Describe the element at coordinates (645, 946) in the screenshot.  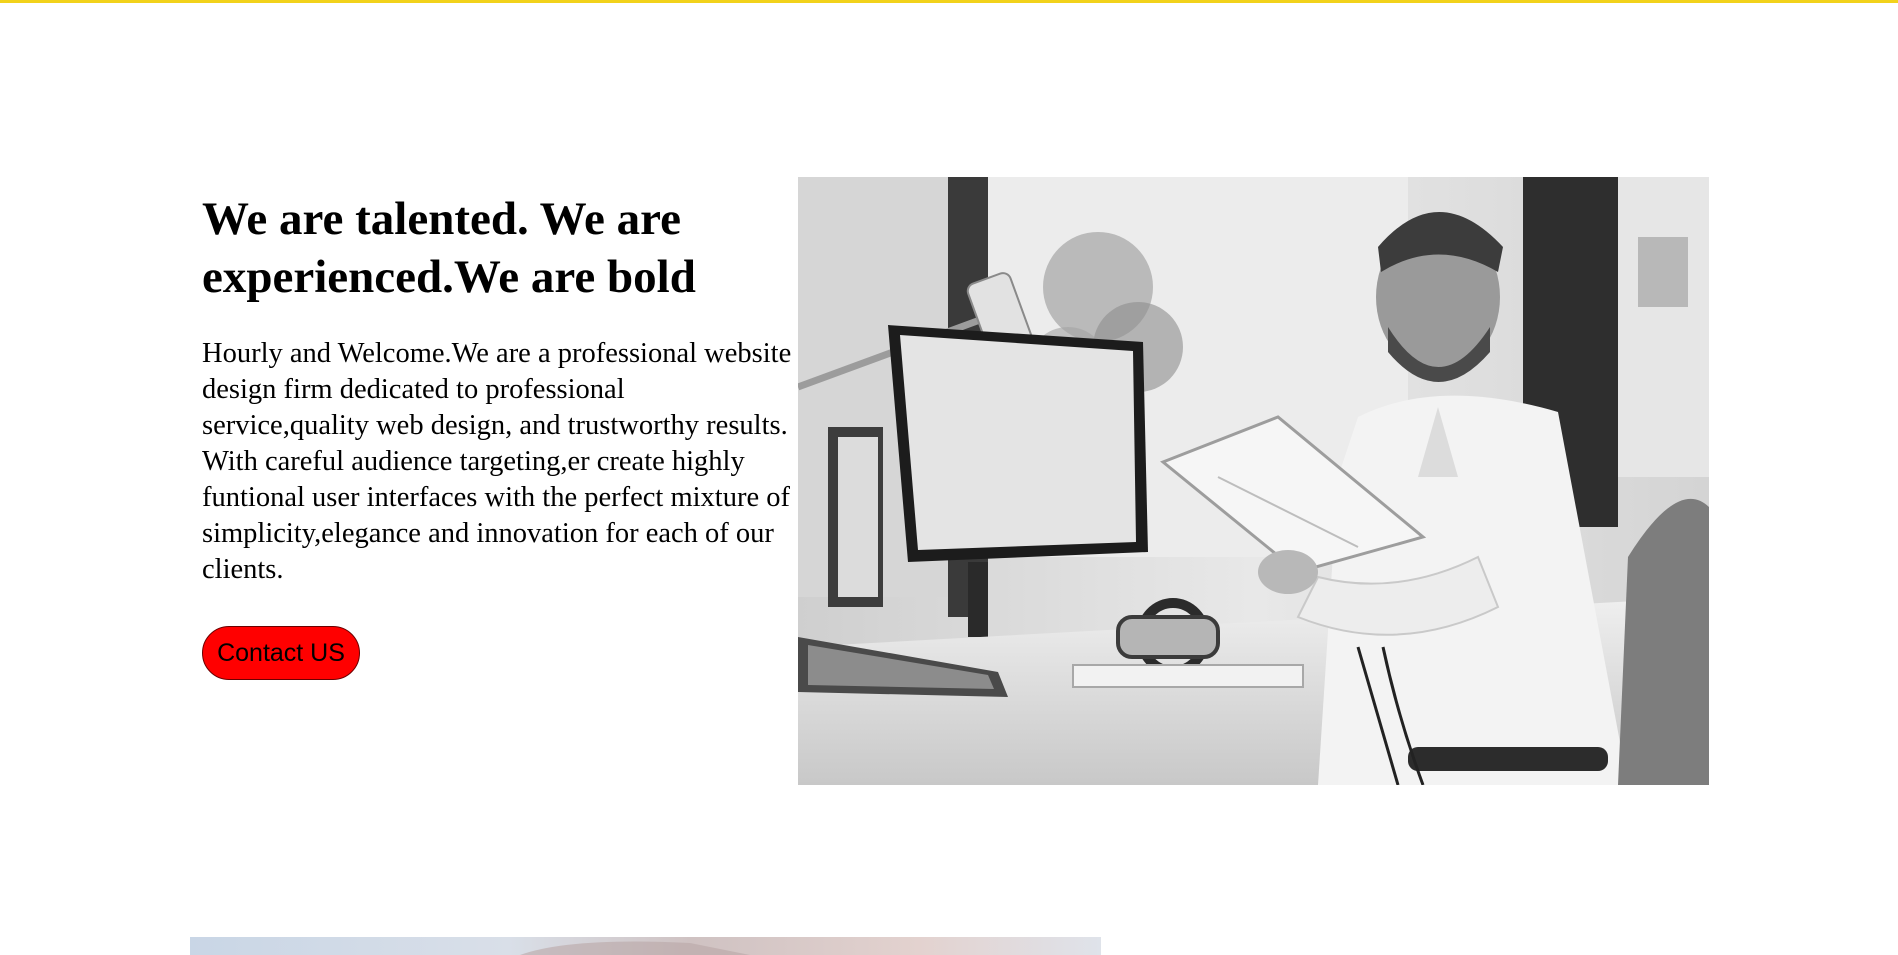
I see `next-section-photo` at that location.